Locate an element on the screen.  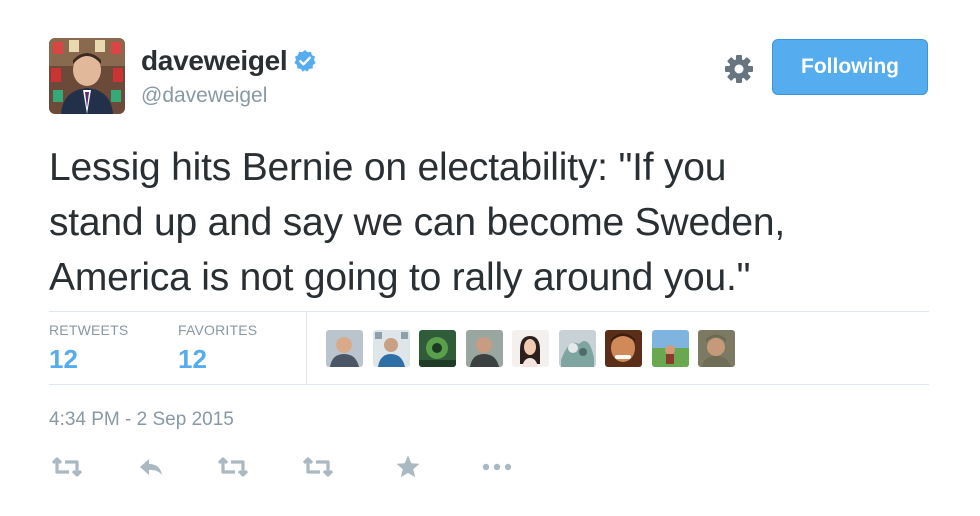
profile-photo-icon is located at coordinates (87, 76).